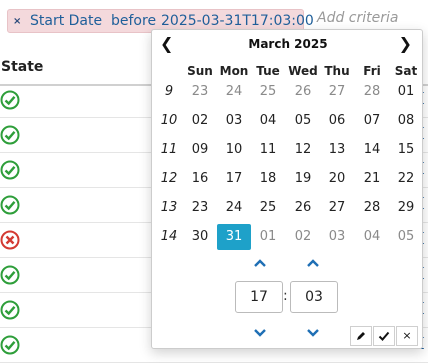 The image size is (428, 363). I want to click on failed-x-icon, so click(10, 240).